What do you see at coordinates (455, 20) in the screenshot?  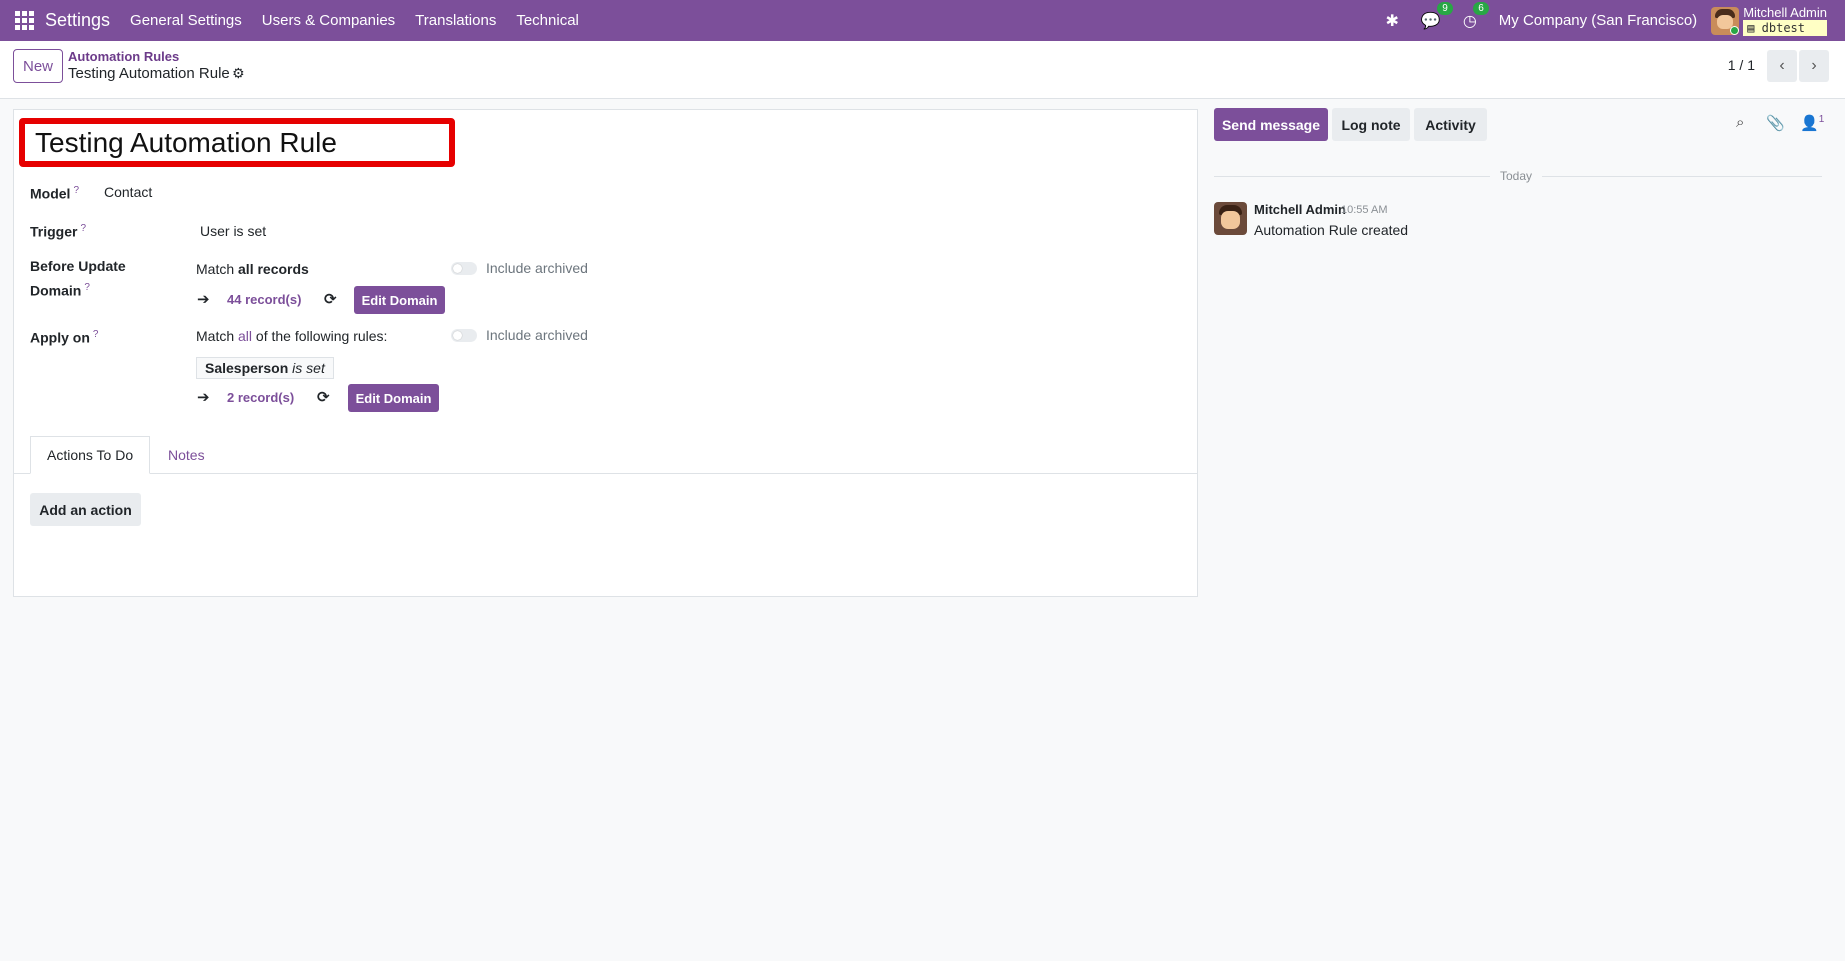 I see `menu-translations: Translations` at bounding box center [455, 20].